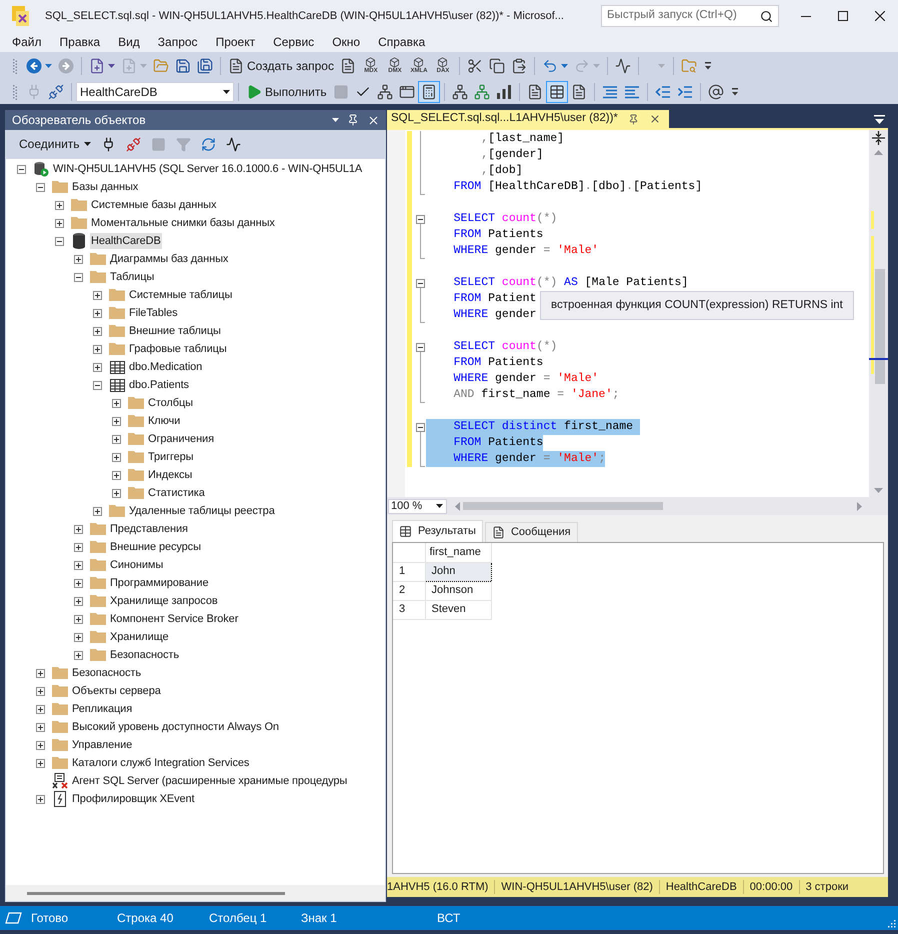  Describe the element at coordinates (170, 403) in the screenshot. I see `tree-item: Столбцы` at that location.